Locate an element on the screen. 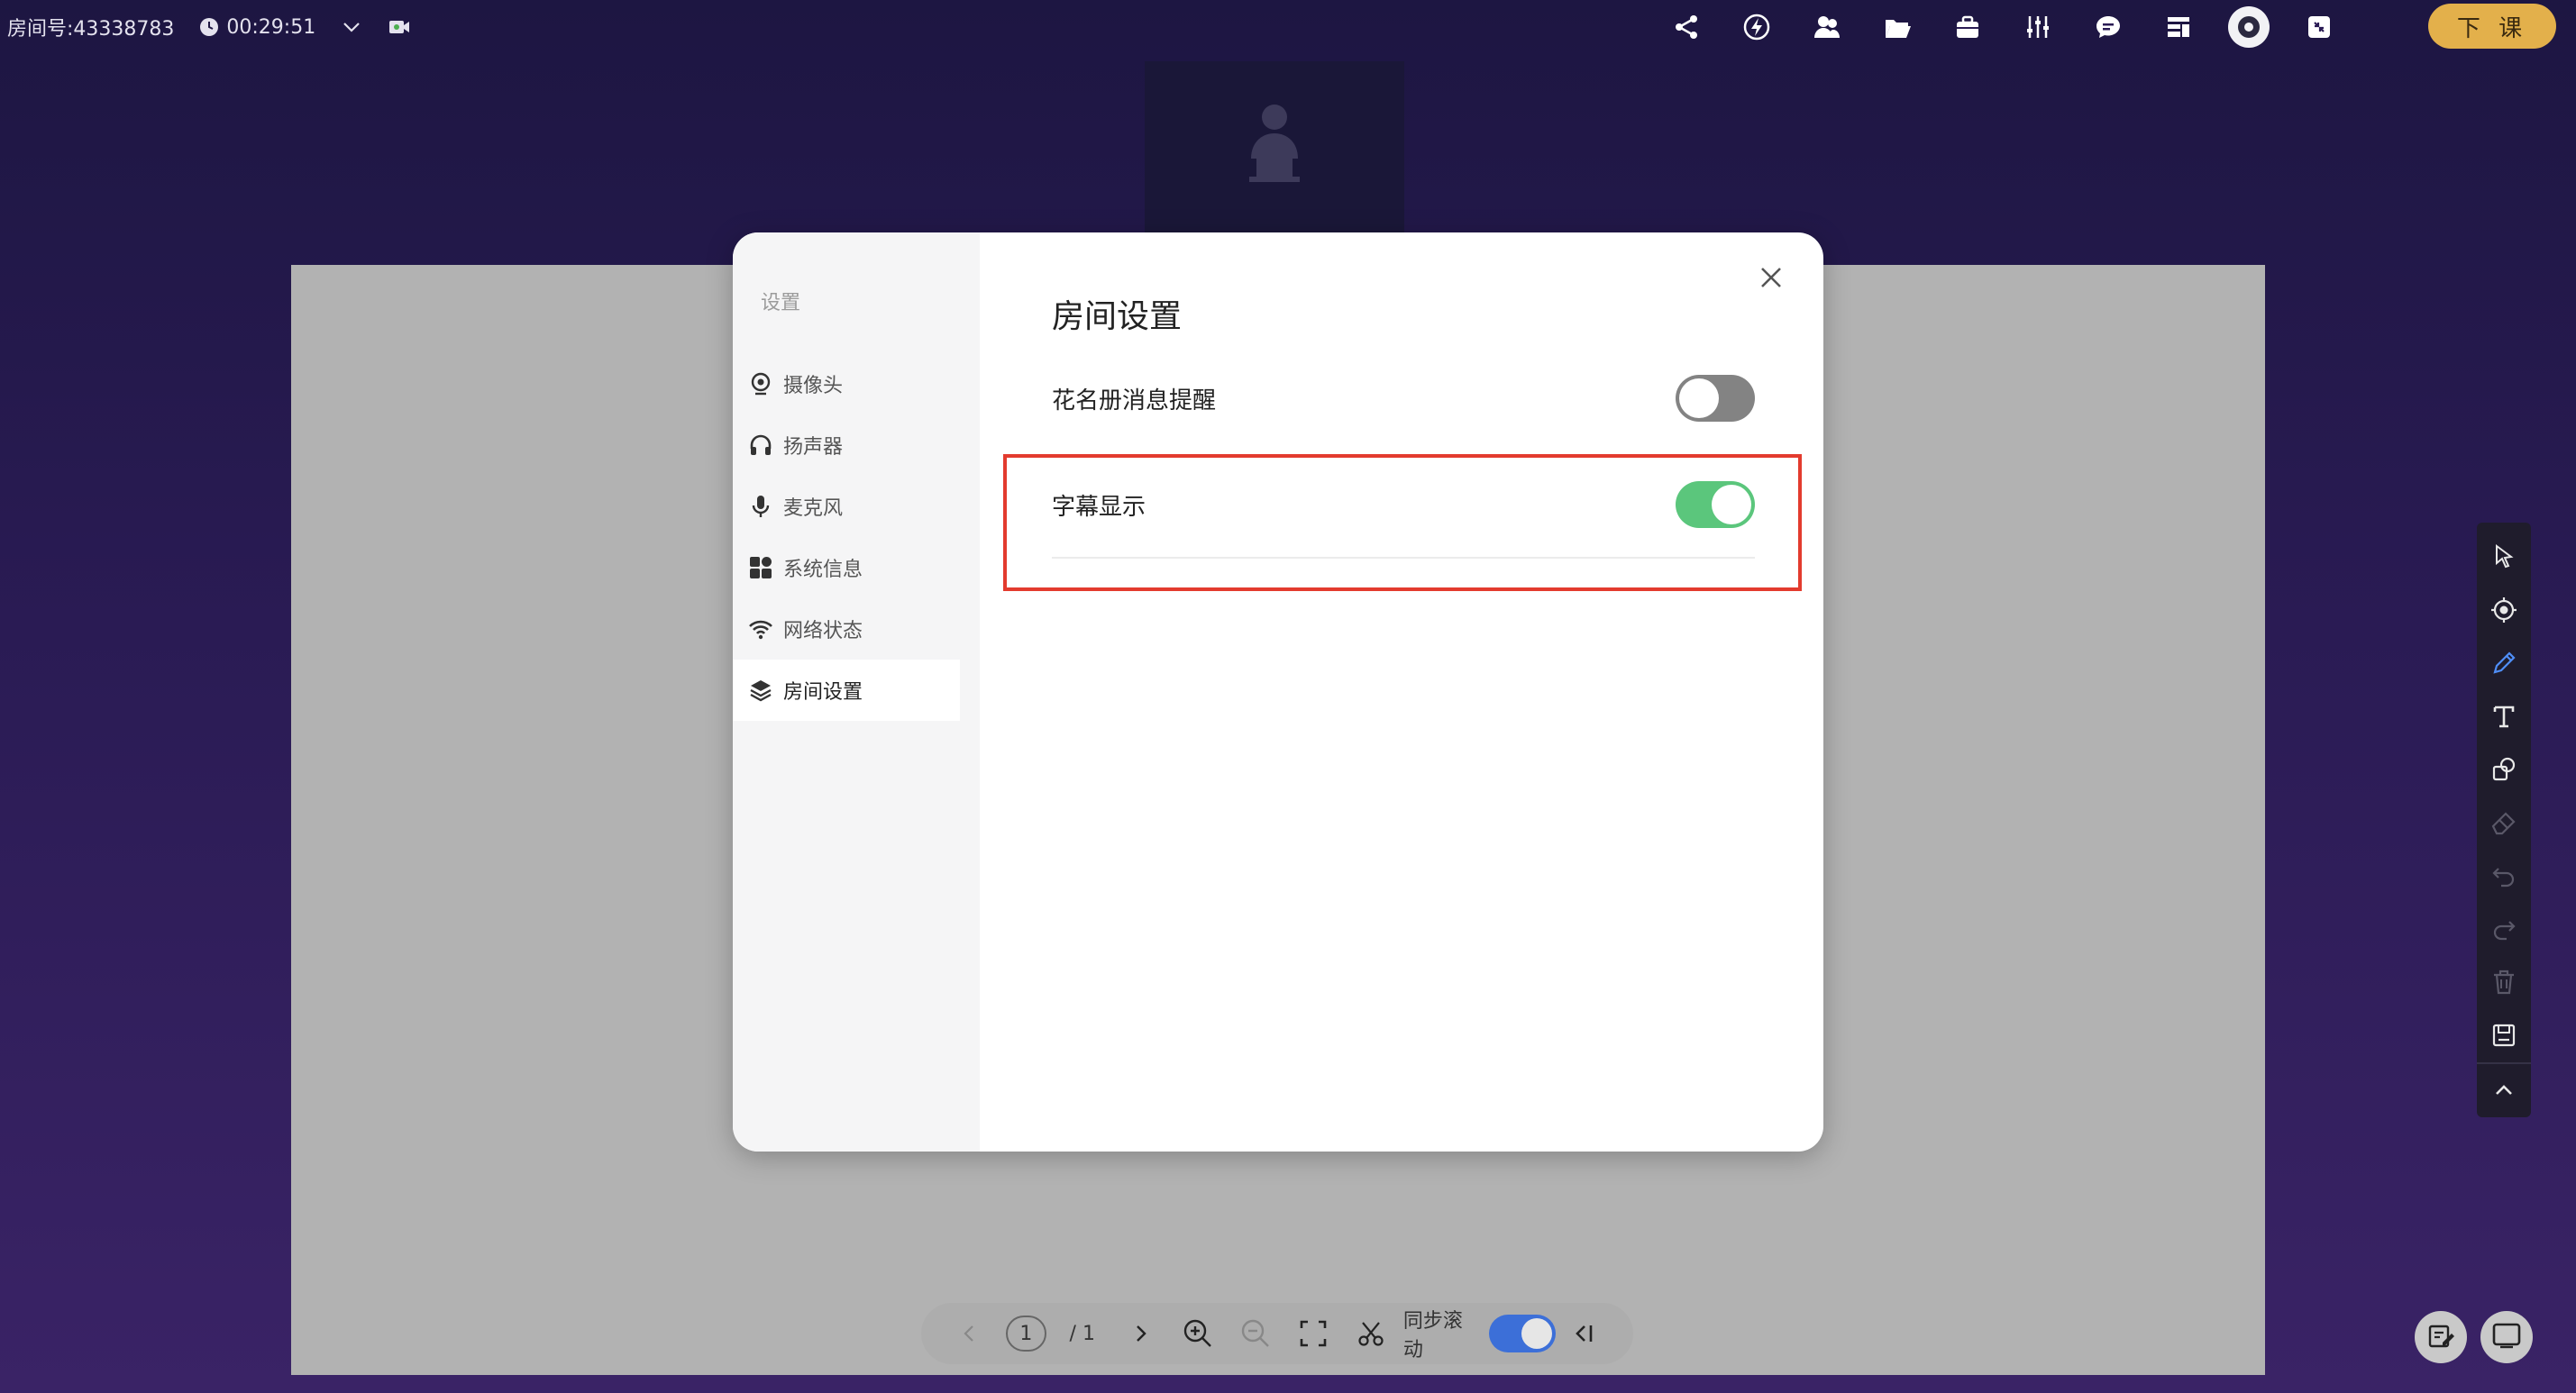  class-timer: 00:29:51 is located at coordinates (257, 28).